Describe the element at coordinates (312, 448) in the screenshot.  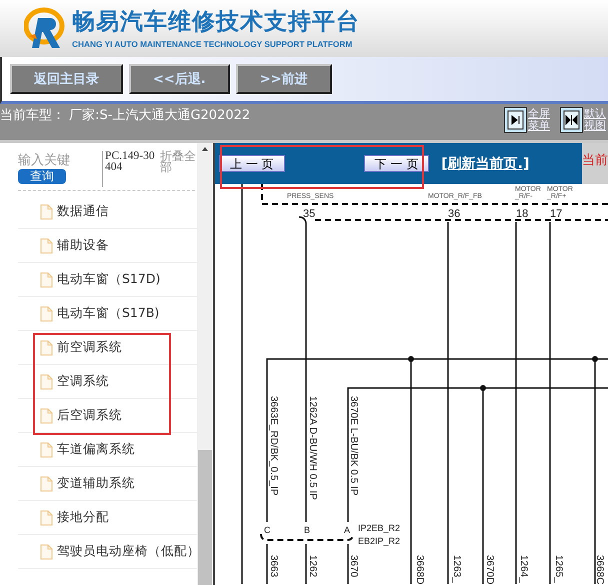
I see `wire-label: 1262A D-BU/WH 0.5 IP` at that location.